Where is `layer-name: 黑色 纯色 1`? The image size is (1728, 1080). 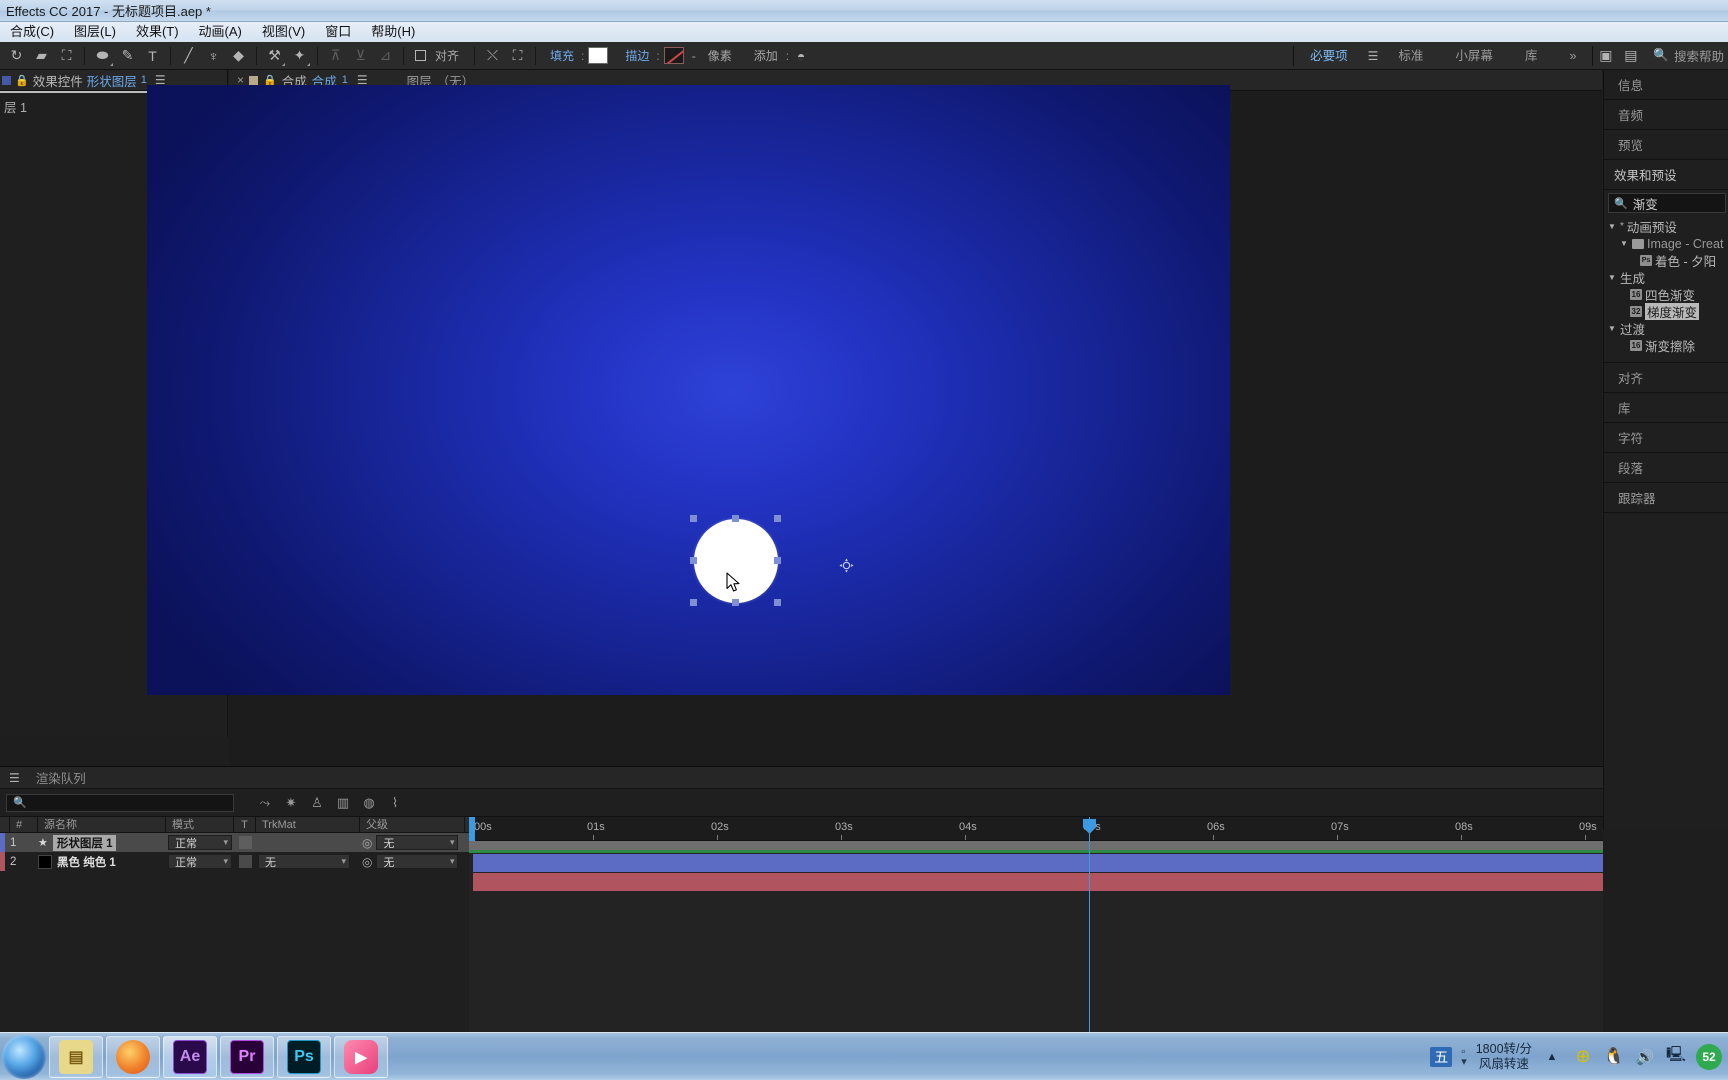 layer-name: 黑色 纯色 1 is located at coordinates (86, 862).